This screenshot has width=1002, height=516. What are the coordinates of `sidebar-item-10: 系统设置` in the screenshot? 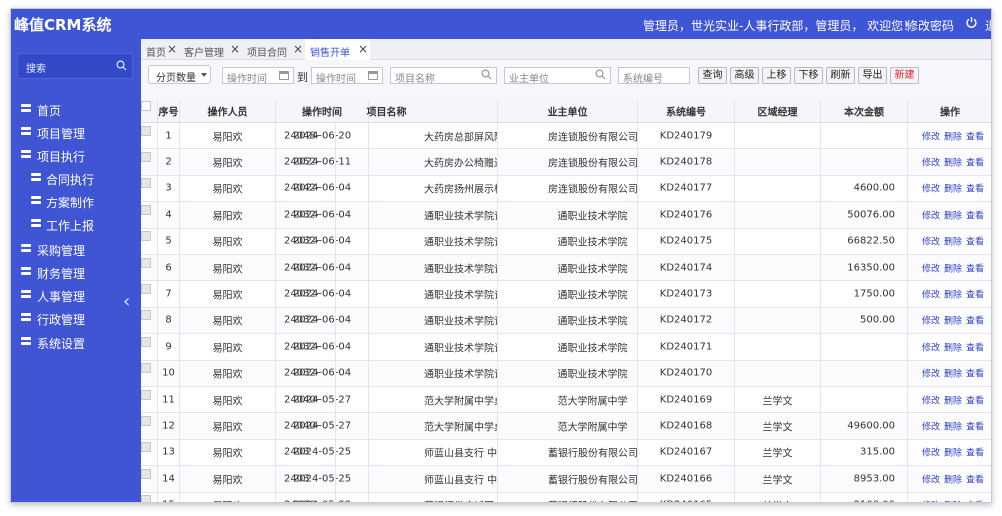 It's located at (76, 342).